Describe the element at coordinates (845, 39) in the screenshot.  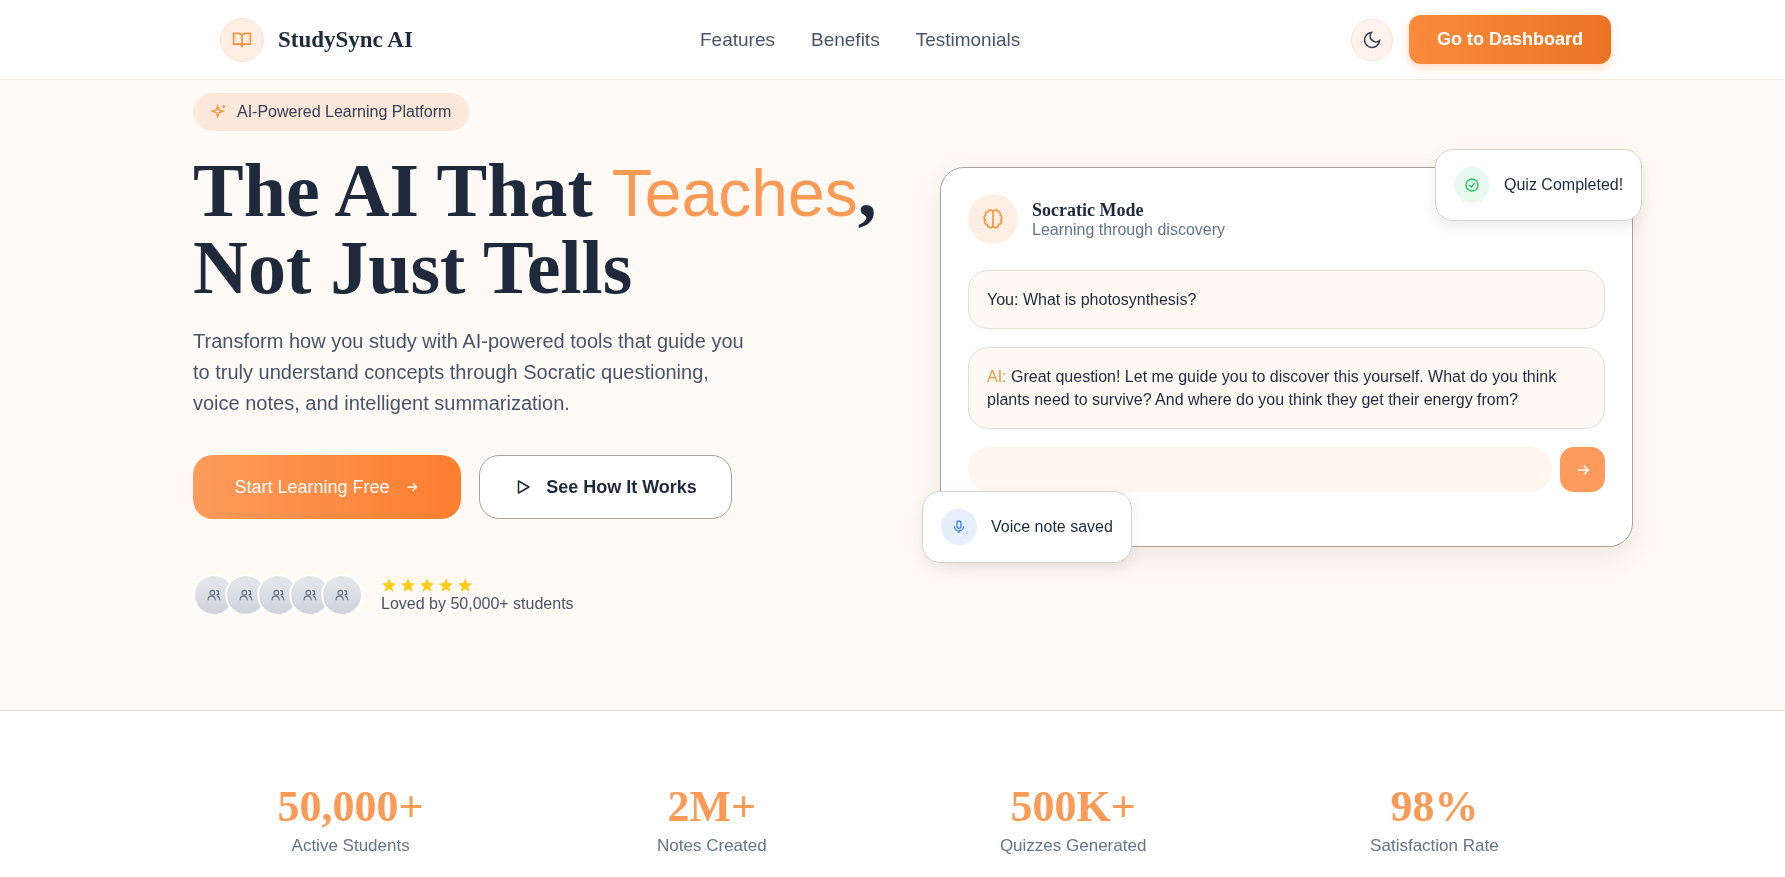
I see `nav-link: Benefits` at that location.